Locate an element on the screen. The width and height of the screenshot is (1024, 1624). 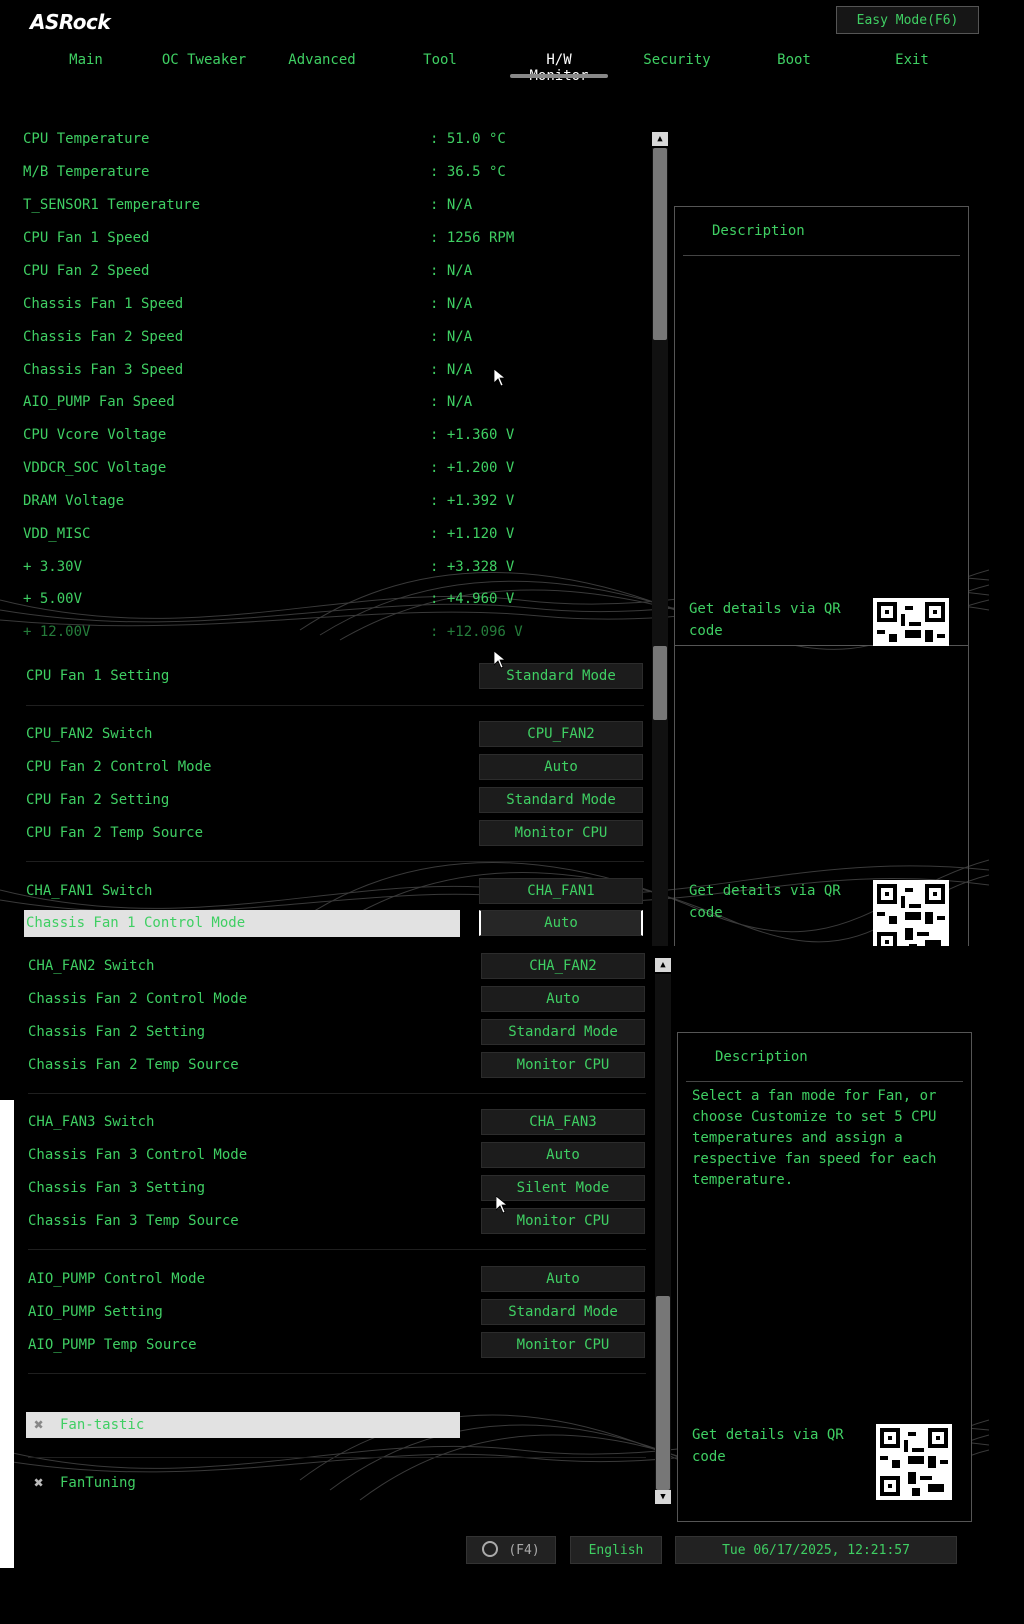
monitor-value: : +1.360 V is located at coordinates (472, 435).